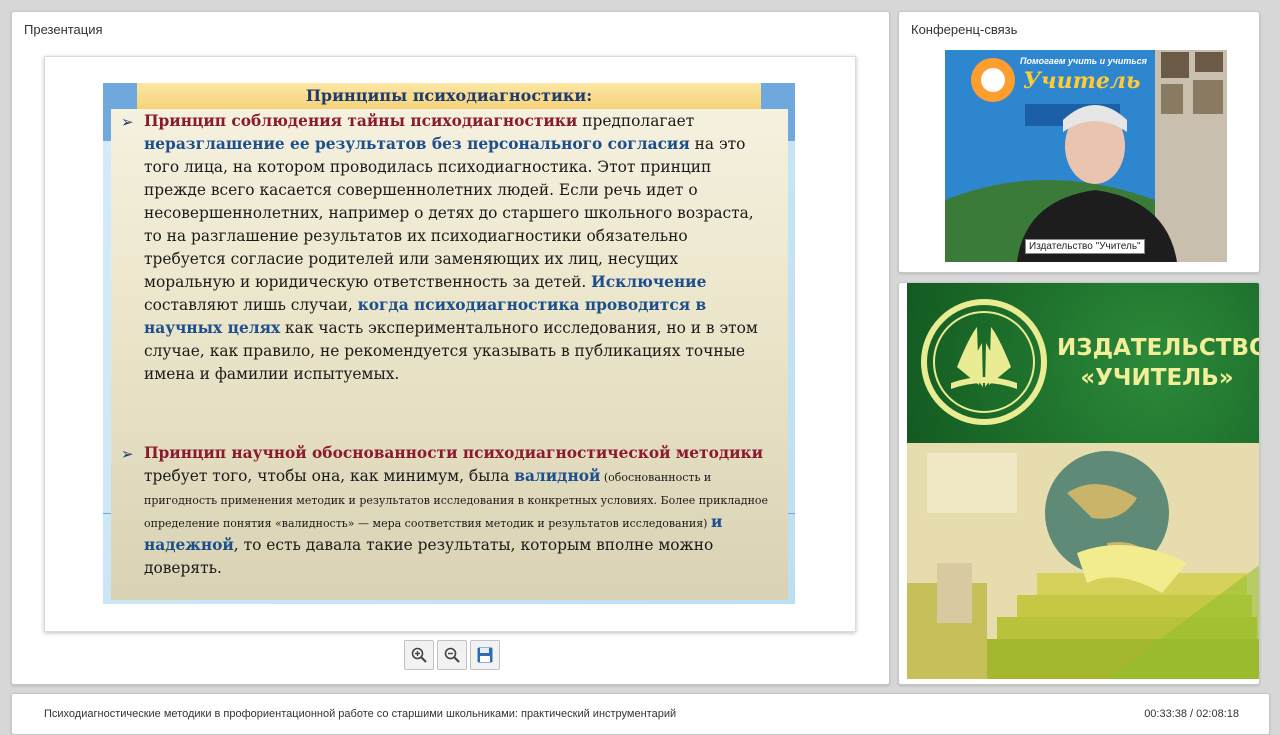 Image resolution: width=1280 pixels, height=735 pixels. Describe the element at coordinates (251, 305) in the screenshot. I see `text-span: составляют лишь случаи,` at that location.